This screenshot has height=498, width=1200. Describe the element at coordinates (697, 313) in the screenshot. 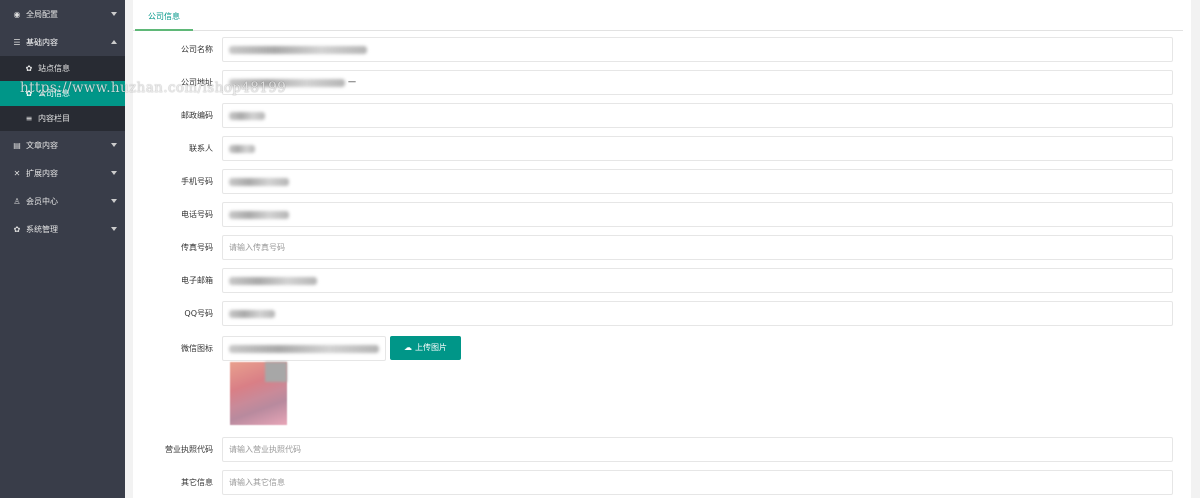

I see `qq-input` at that location.